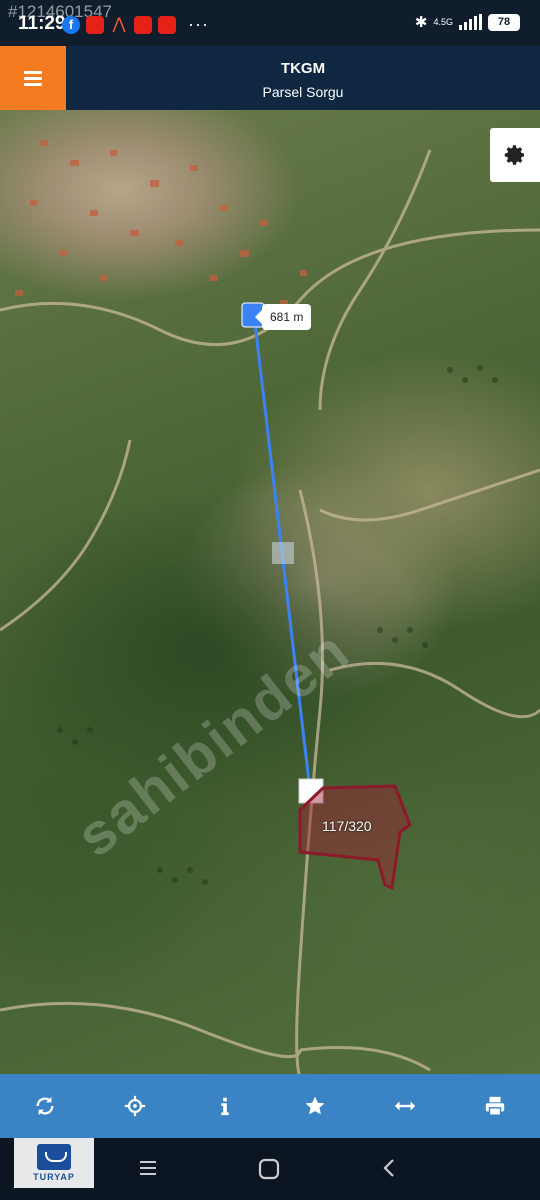 The image size is (540, 1200). I want to click on favorite-button, so click(315, 1106).